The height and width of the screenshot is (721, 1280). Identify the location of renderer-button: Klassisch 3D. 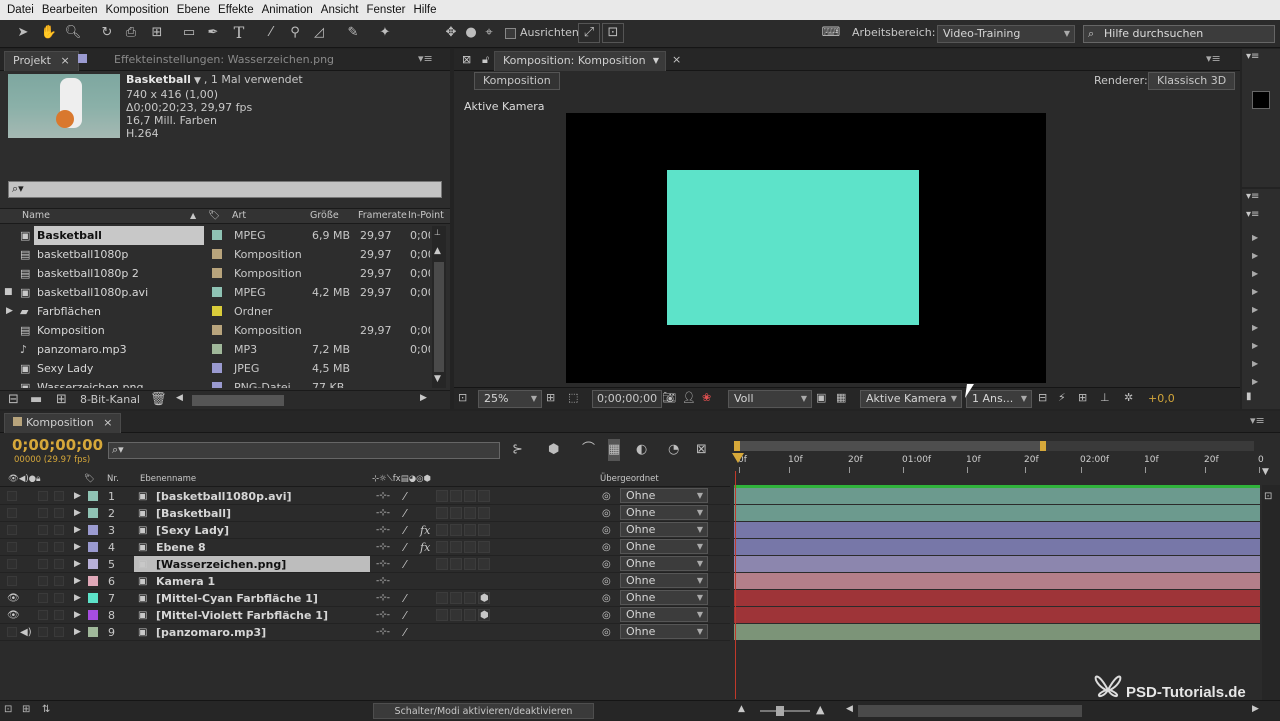
(1192, 81).